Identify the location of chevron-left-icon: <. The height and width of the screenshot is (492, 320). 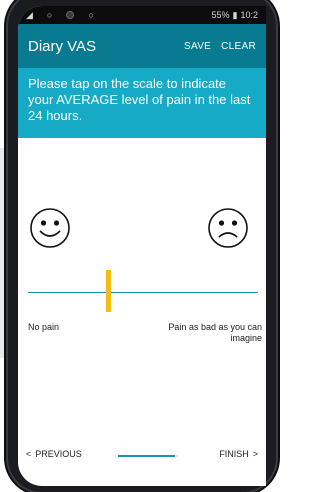
(29, 454).